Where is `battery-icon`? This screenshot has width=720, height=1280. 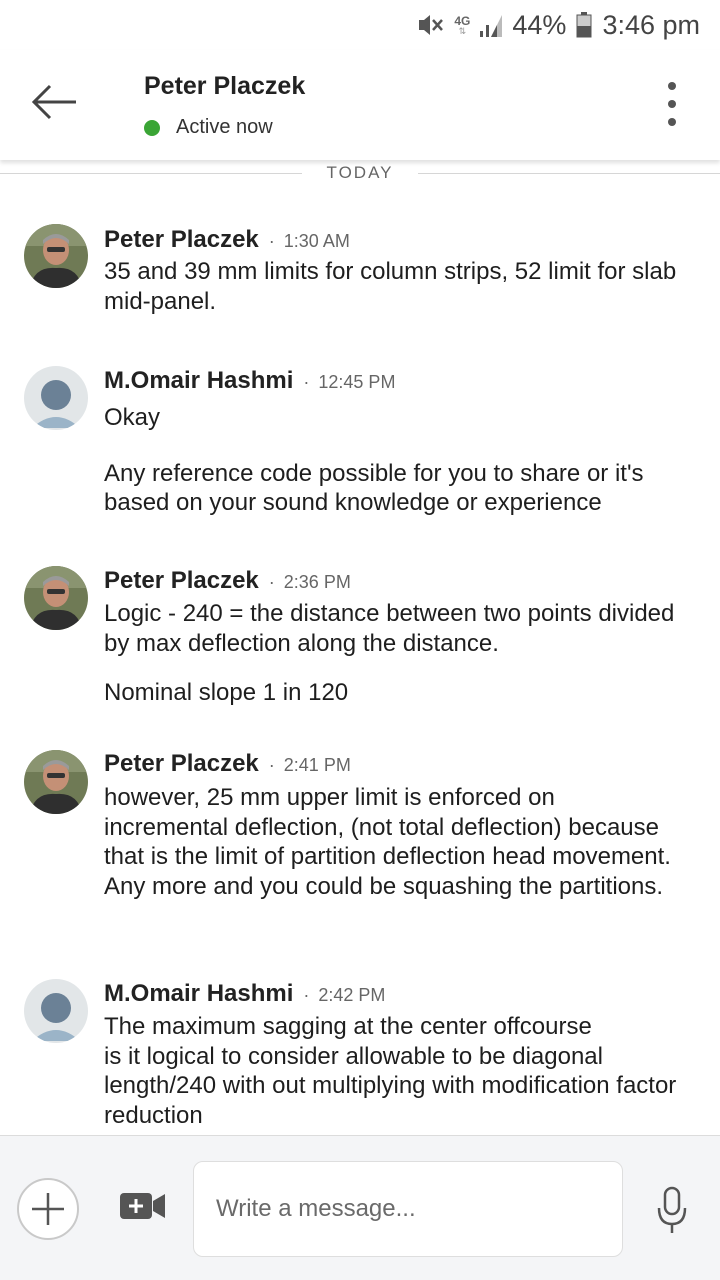
battery-icon is located at coordinates (584, 25).